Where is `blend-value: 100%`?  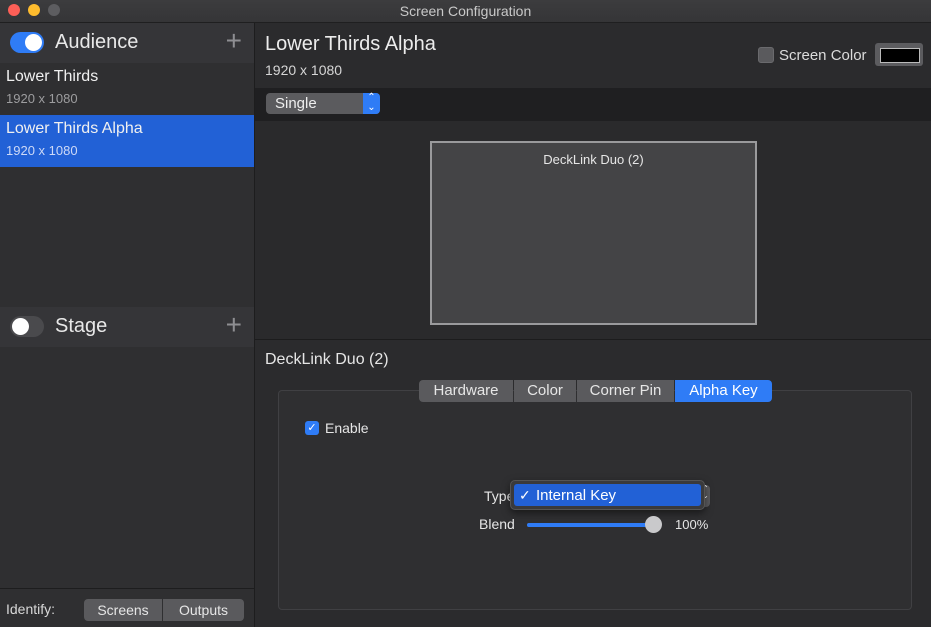 blend-value: 100% is located at coordinates (692, 524).